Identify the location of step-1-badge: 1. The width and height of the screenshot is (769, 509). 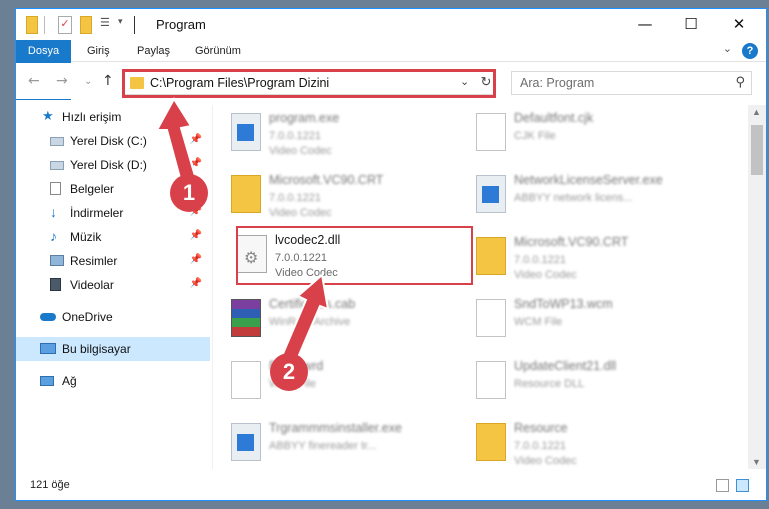
(189, 193).